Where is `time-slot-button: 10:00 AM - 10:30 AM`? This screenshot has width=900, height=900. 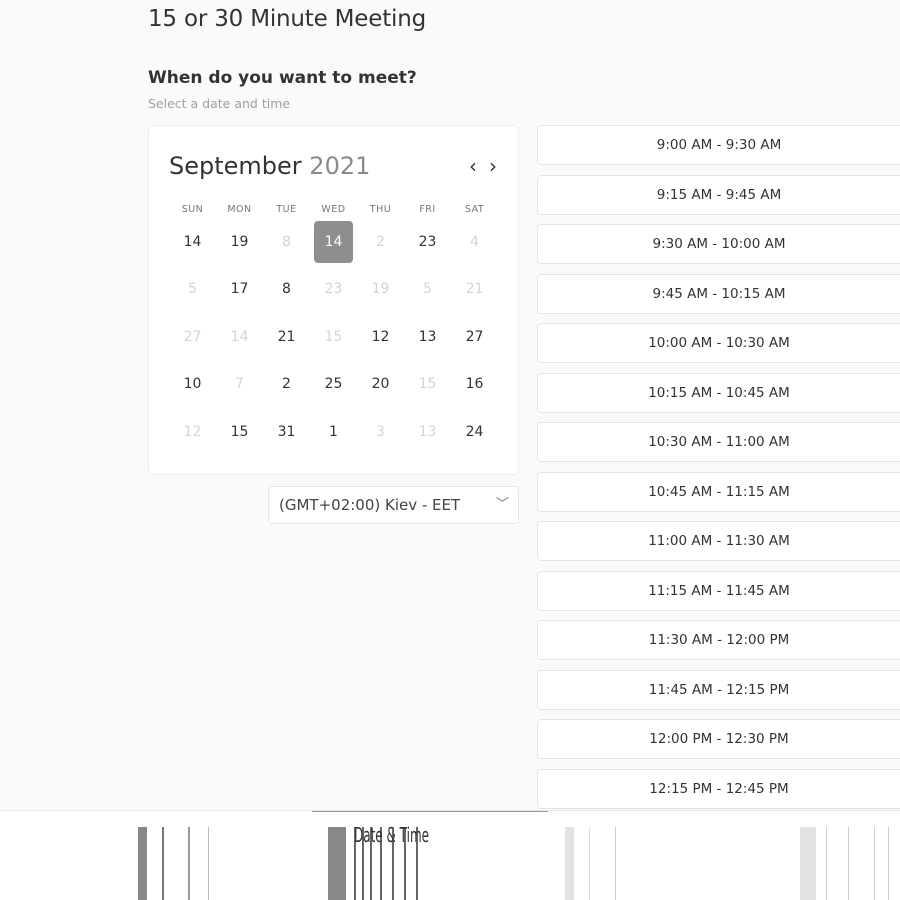
time-slot-button: 10:00 AM - 10:30 AM is located at coordinates (718, 343).